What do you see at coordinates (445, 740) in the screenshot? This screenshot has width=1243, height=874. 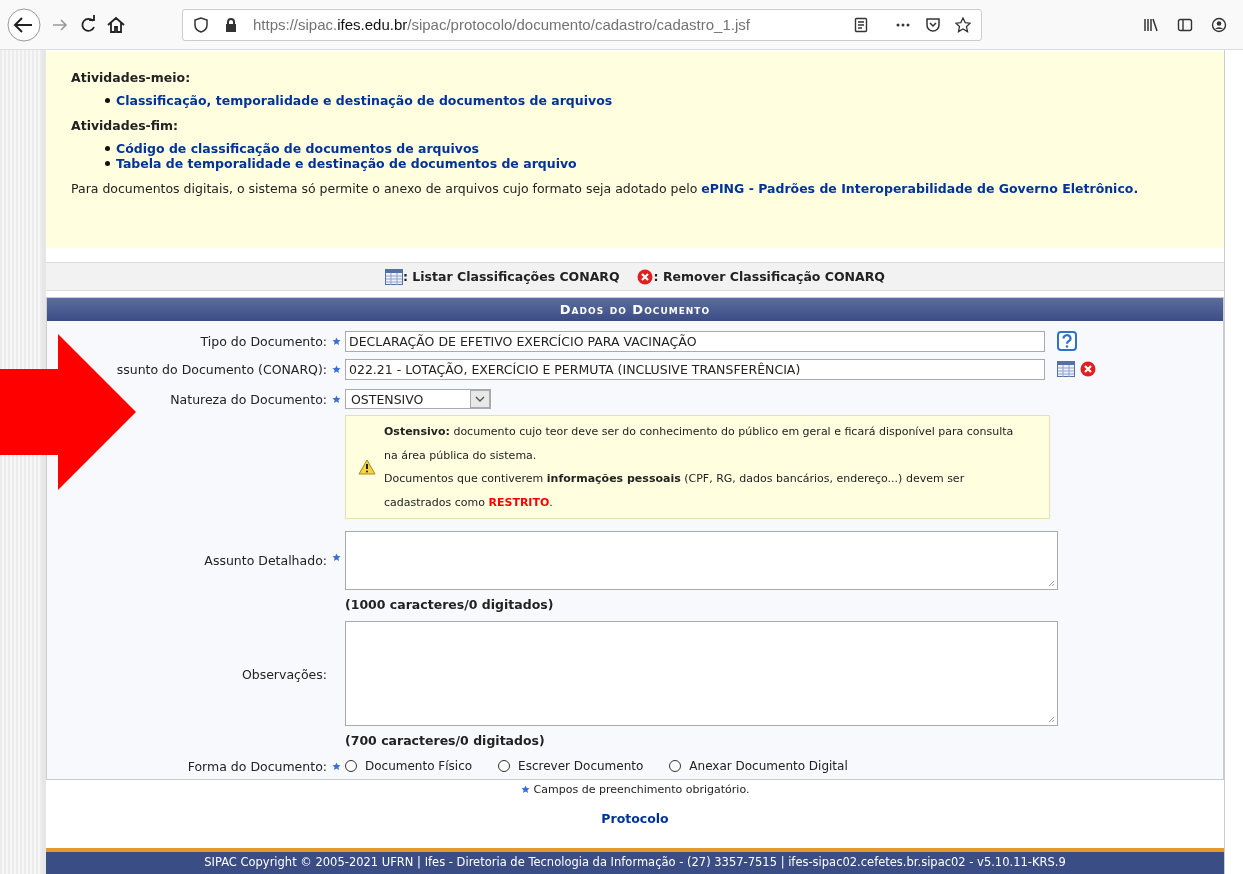 I see `character-counter: (700 caracteres/0 digitados)` at bounding box center [445, 740].